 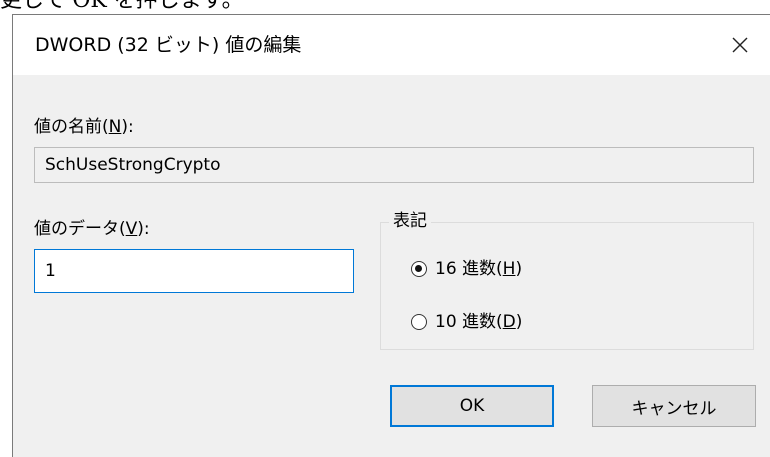 I want to click on cancel-button: キャンセル, so click(x=674, y=406).